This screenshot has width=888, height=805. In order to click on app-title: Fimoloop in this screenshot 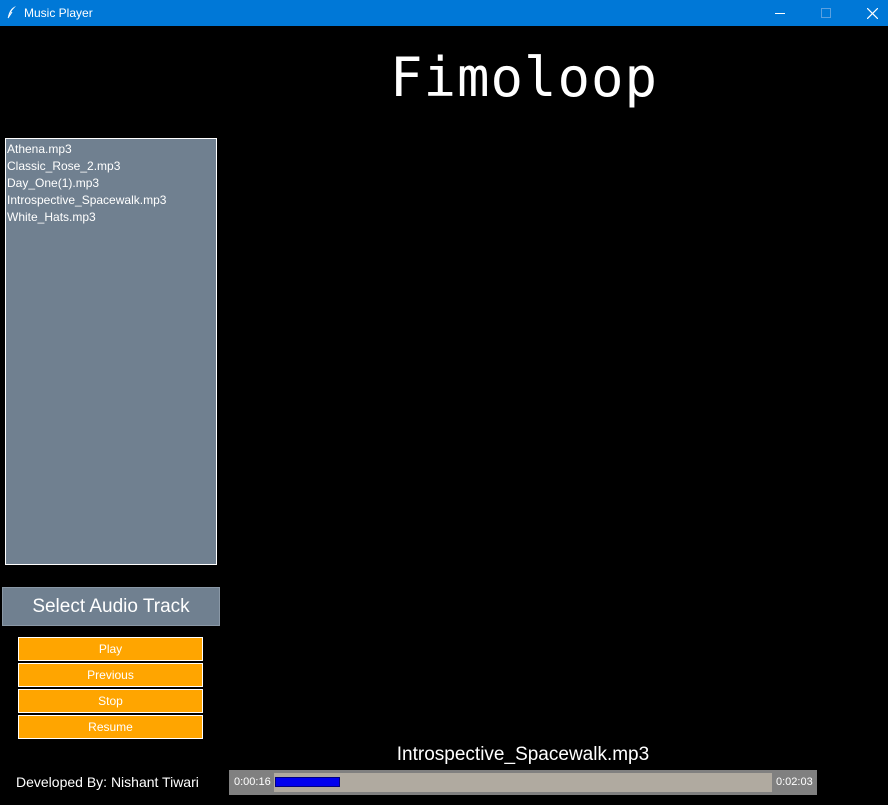, I will do `click(524, 77)`.